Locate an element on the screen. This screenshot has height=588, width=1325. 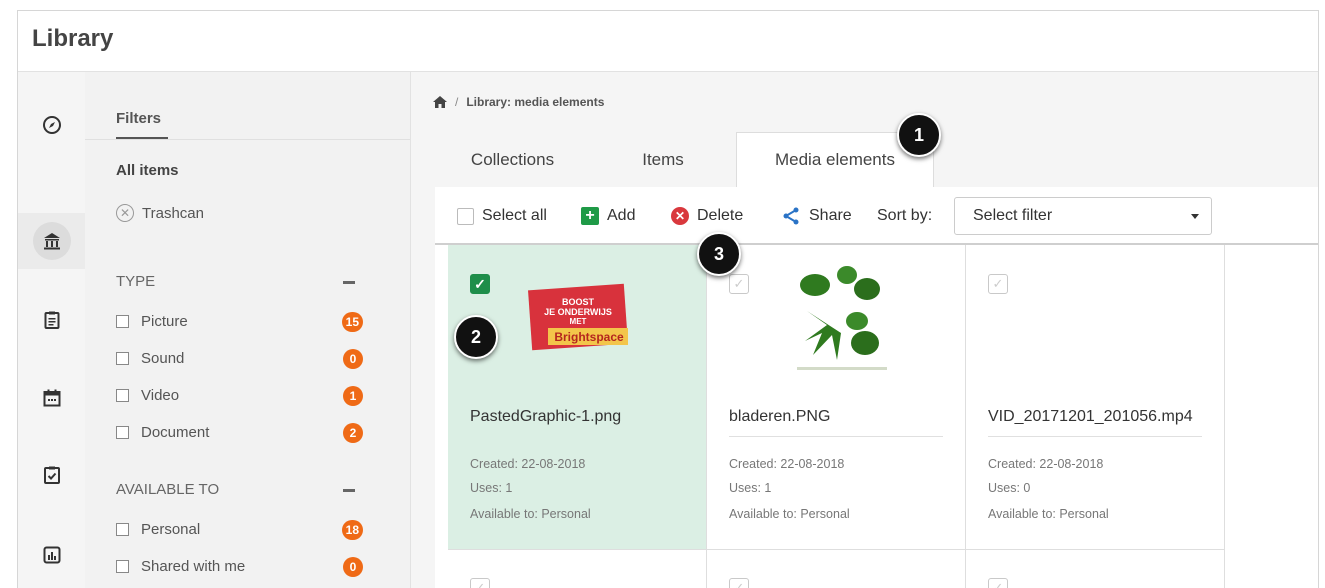
rail-library is located at coordinates (51, 241).